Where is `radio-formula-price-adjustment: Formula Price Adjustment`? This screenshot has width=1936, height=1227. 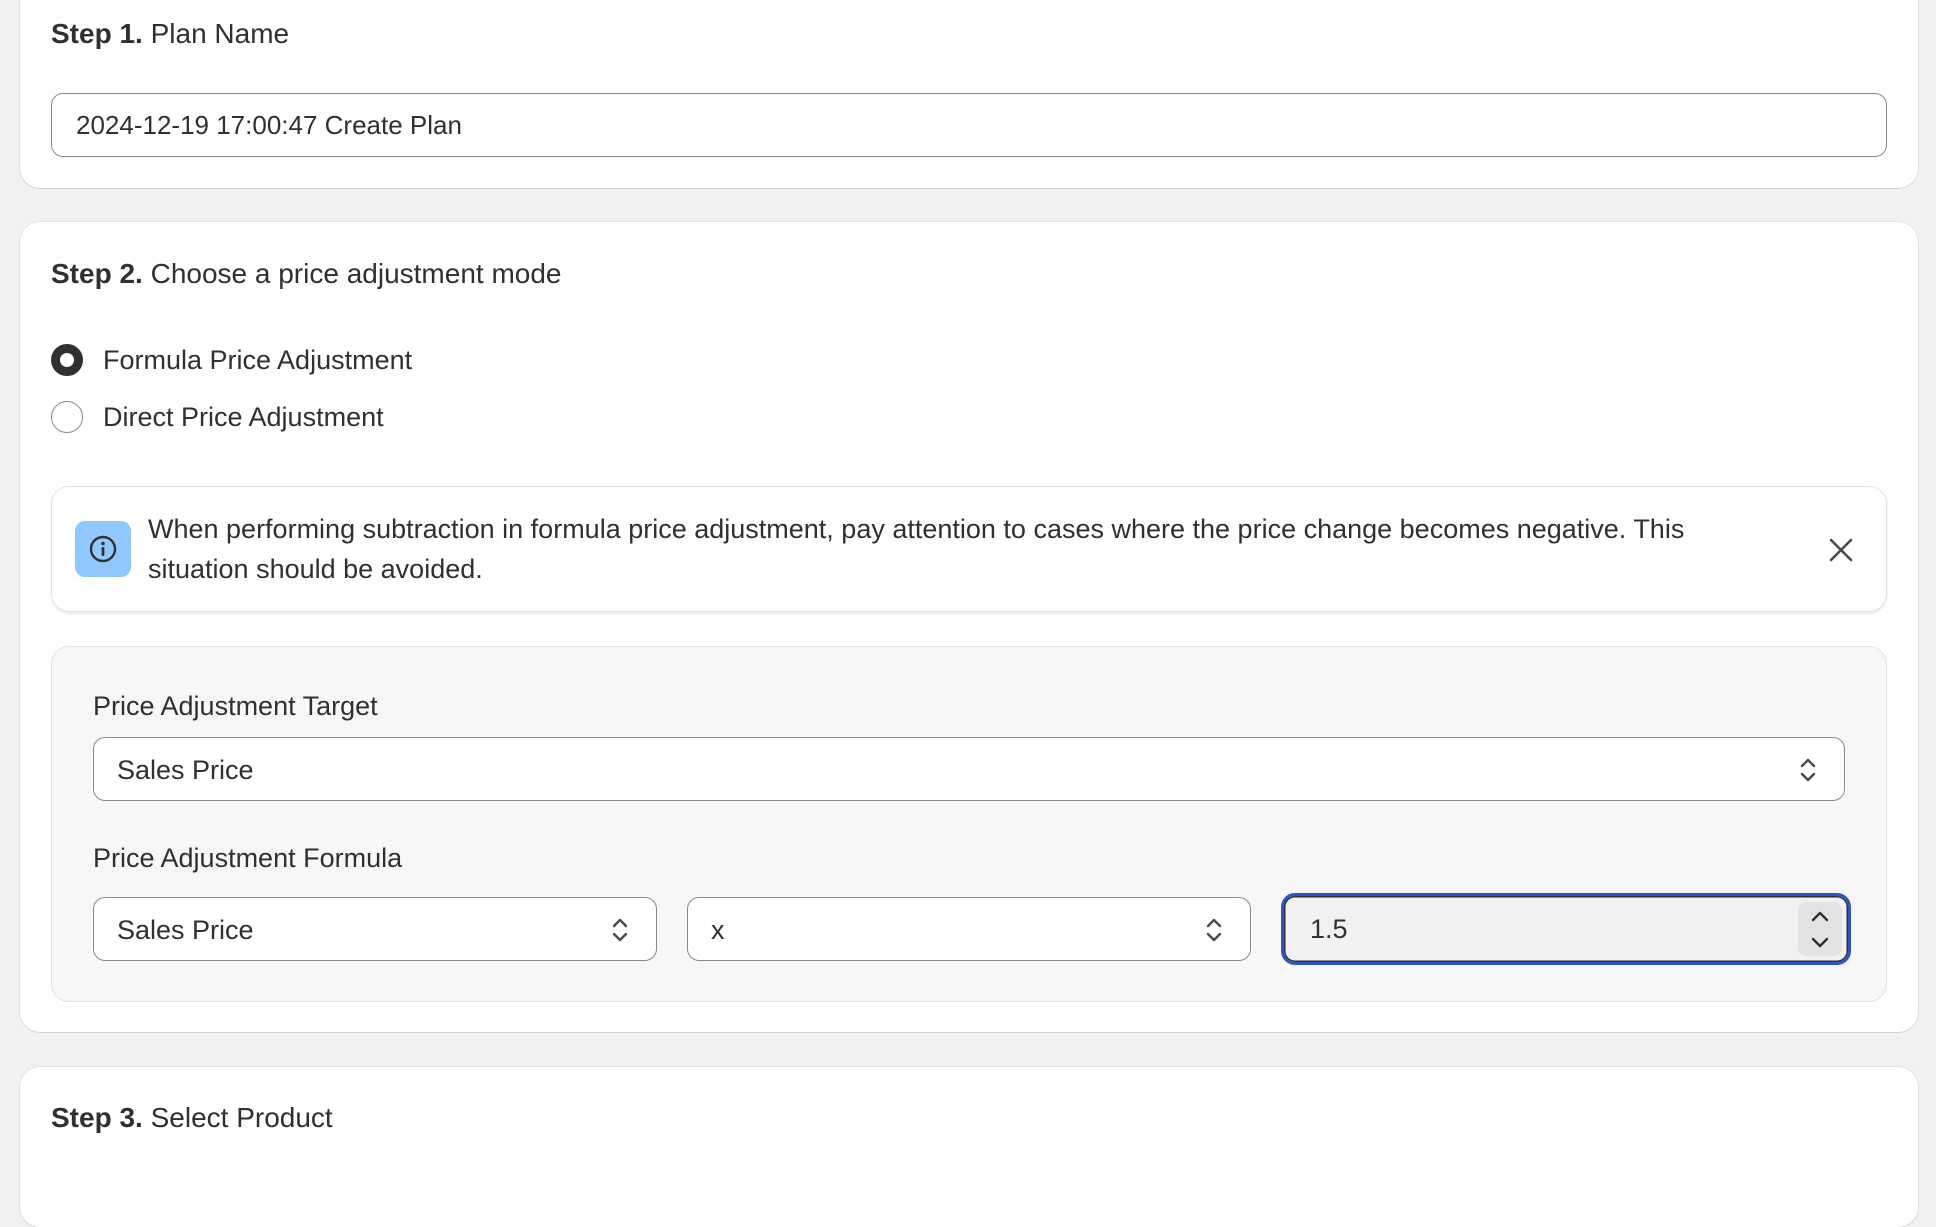
radio-formula-price-adjustment: Formula Price Adjustment is located at coordinates (231, 360).